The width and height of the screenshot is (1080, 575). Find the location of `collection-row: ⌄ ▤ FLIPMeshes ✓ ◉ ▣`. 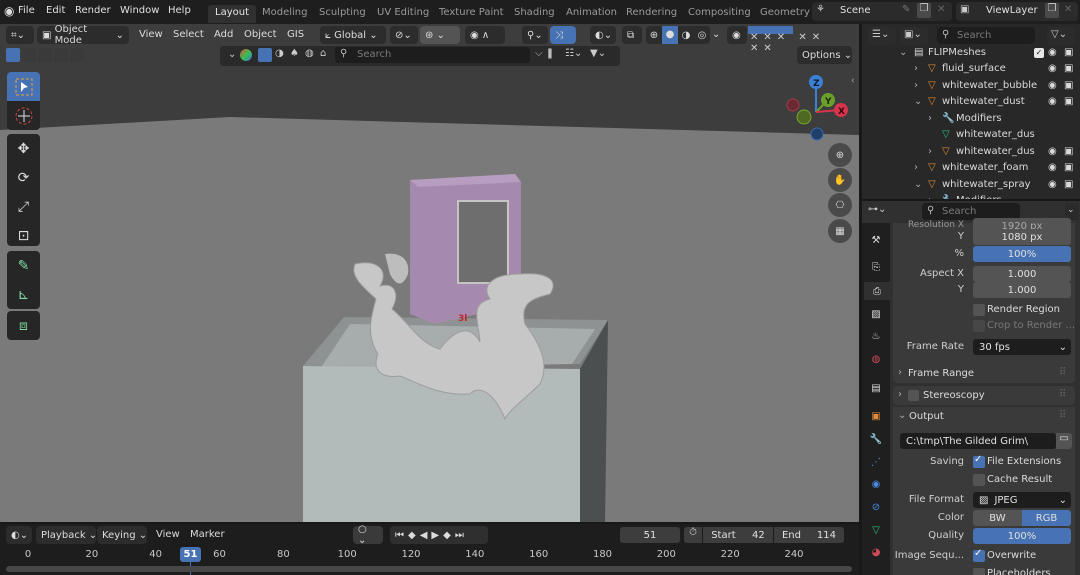

collection-row: ⌄ ▤ FLIPMeshes ✓ ◉ ▣ is located at coordinates (971, 53).